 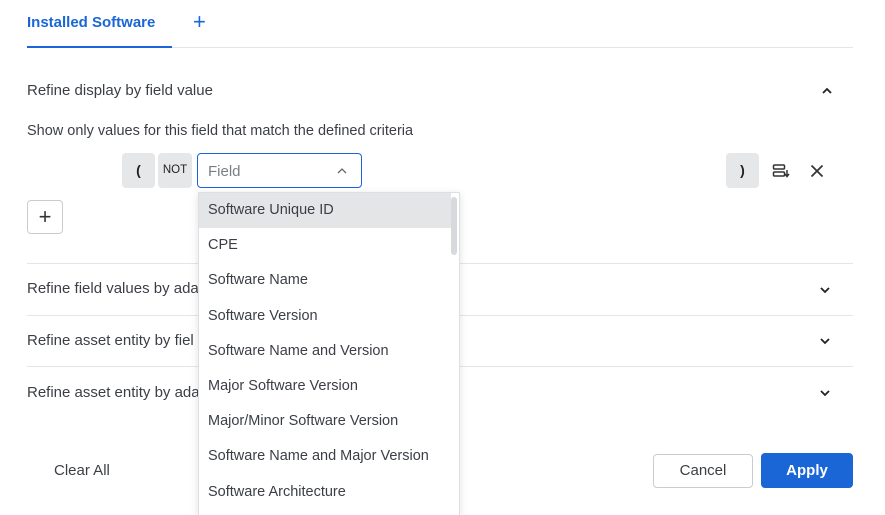 What do you see at coordinates (807, 470) in the screenshot?
I see `apply-button: Apply` at bounding box center [807, 470].